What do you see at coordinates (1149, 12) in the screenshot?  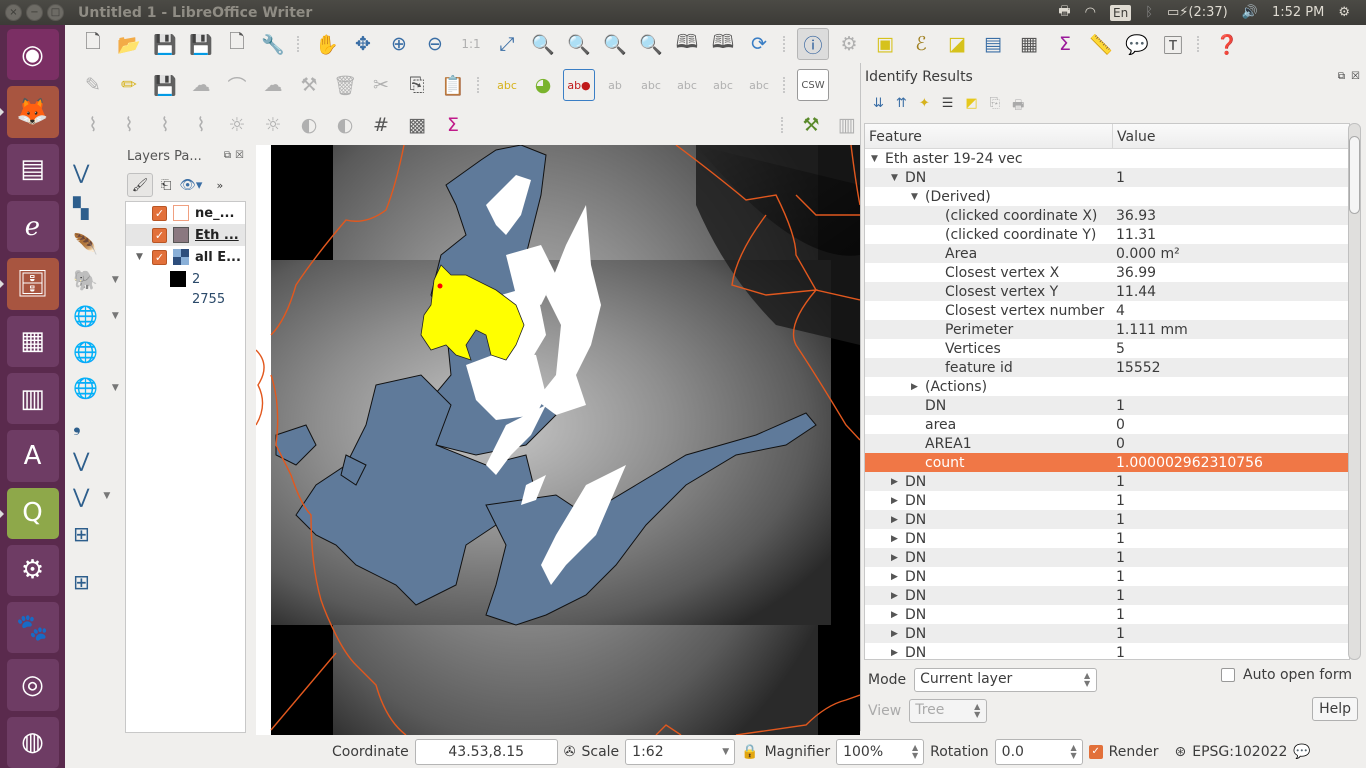 I see `bluetooth-icon: ᛒ` at bounding box center [1149, 12].